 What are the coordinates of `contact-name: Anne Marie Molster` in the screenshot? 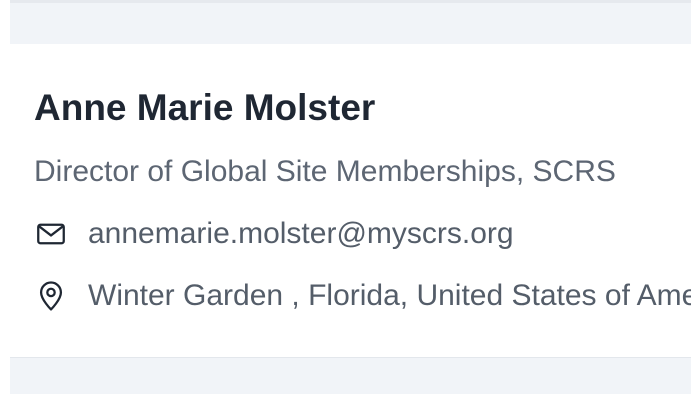 It's located at (205, 107).